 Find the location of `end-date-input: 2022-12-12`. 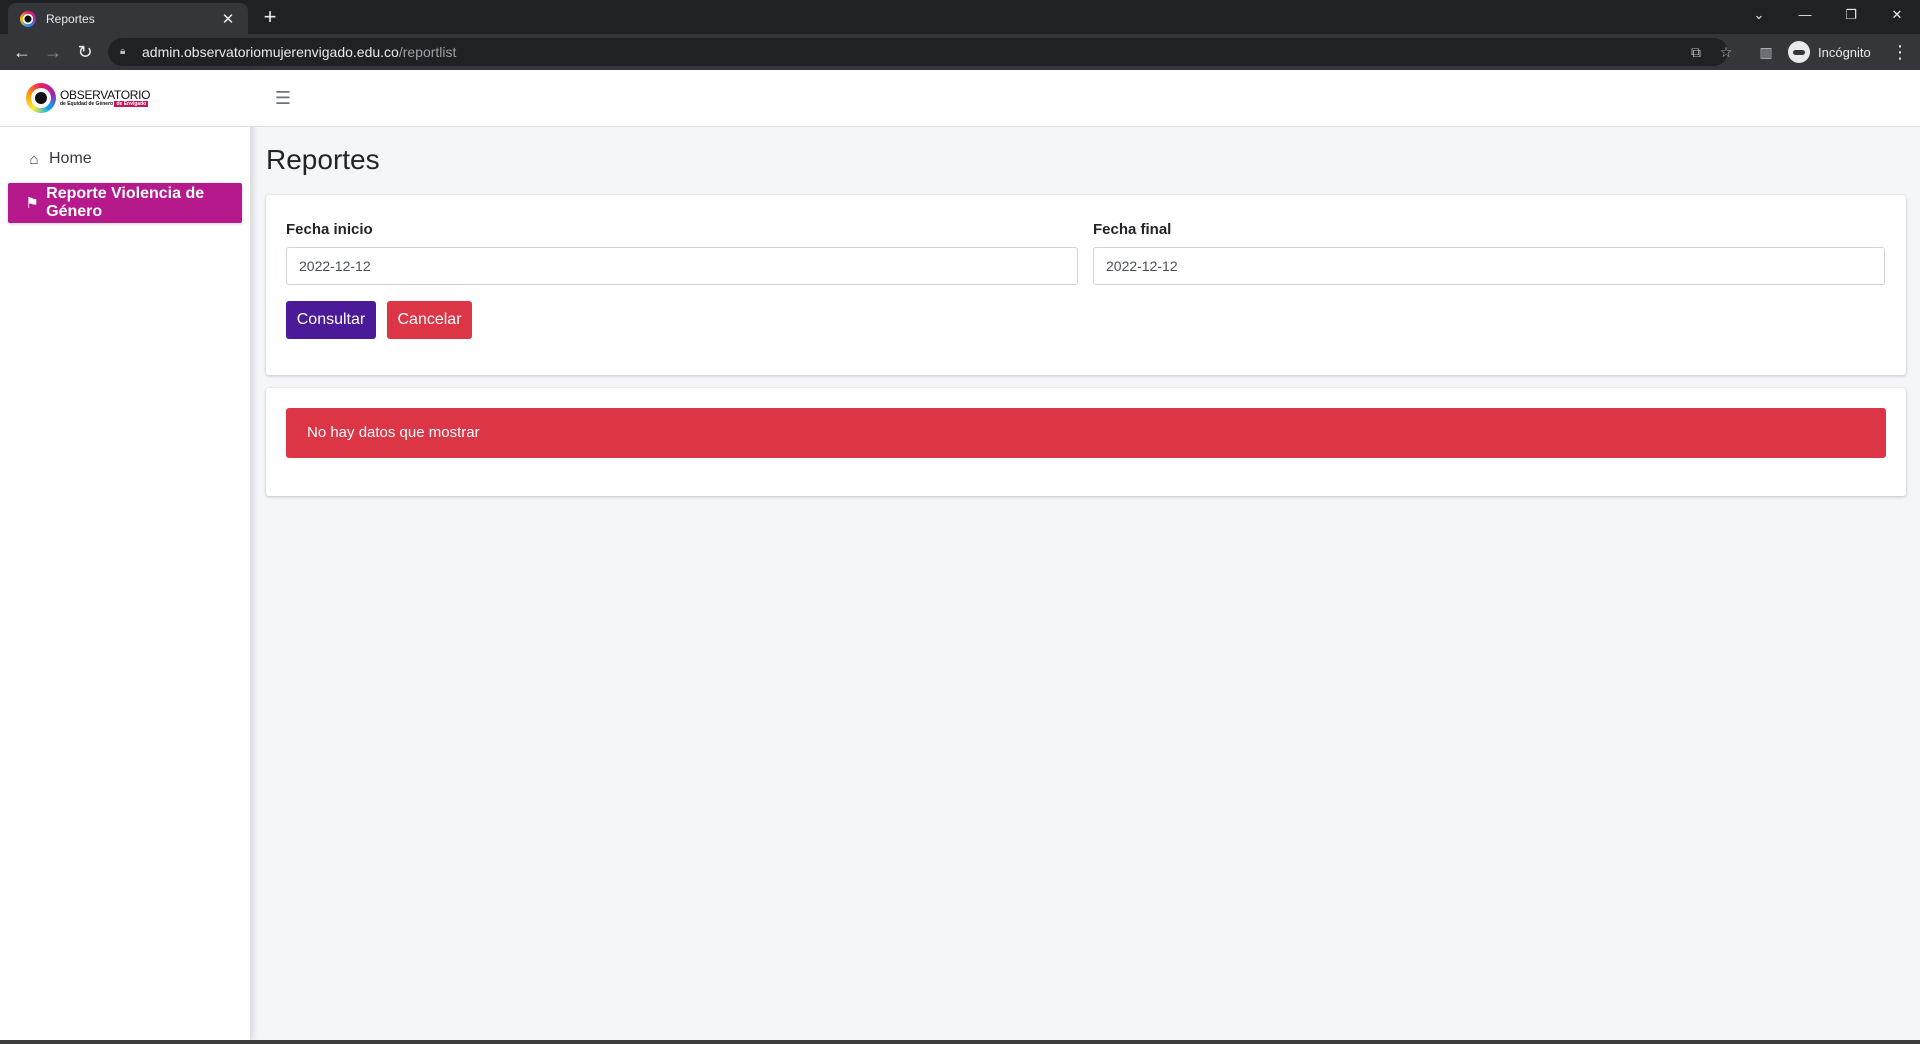

end-date-input: 2022-12-12 is located at coordinates (1489, 266).